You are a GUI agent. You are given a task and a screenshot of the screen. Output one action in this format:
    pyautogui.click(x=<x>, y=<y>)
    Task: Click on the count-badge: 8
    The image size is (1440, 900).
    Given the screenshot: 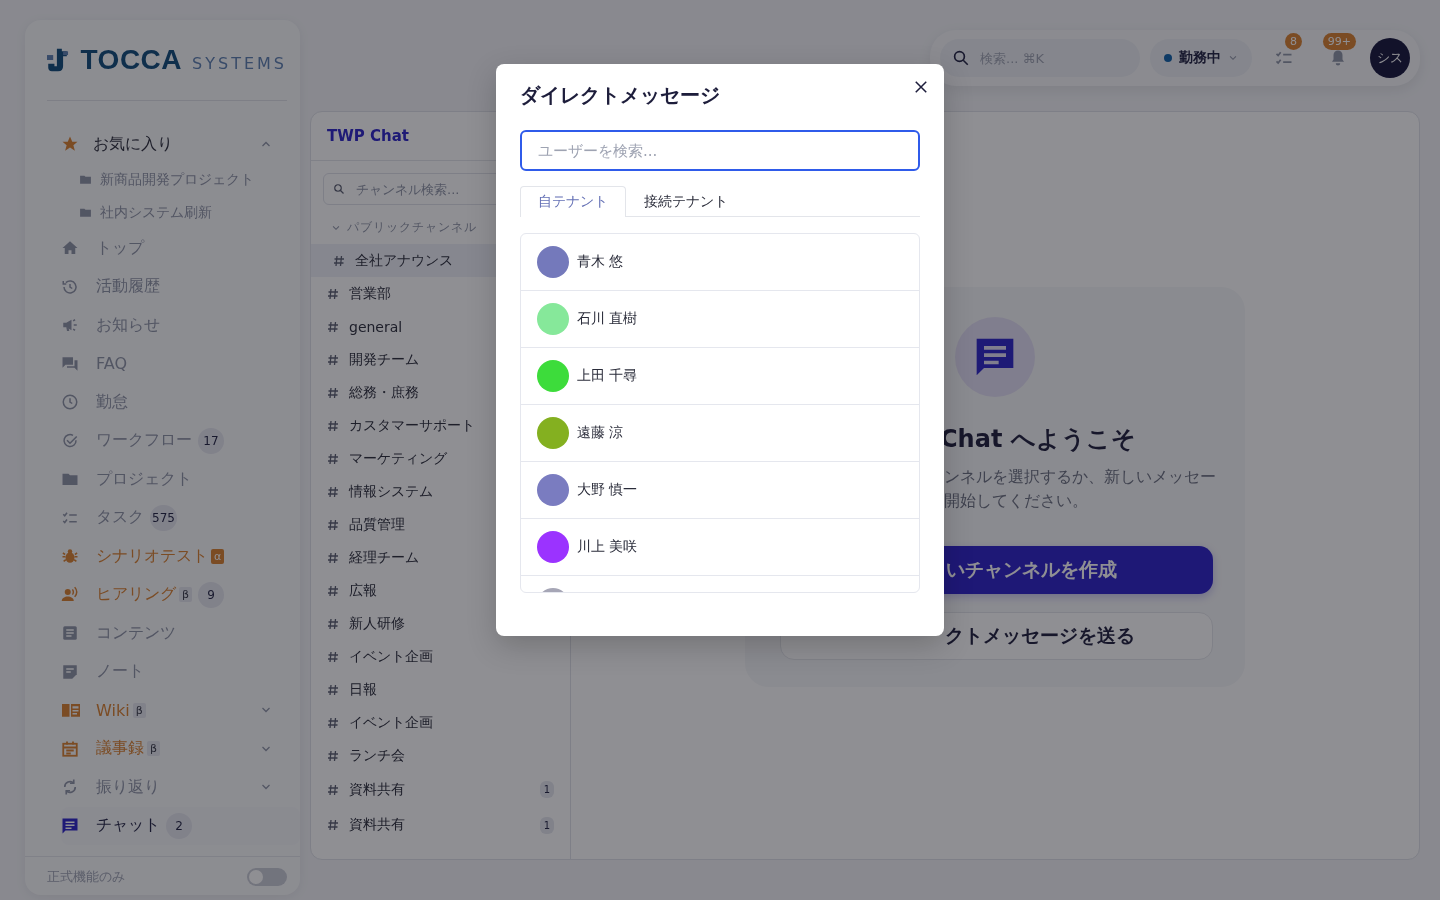 What is the action you would take?
    pyautogui.click(x=1293, y=41)
    